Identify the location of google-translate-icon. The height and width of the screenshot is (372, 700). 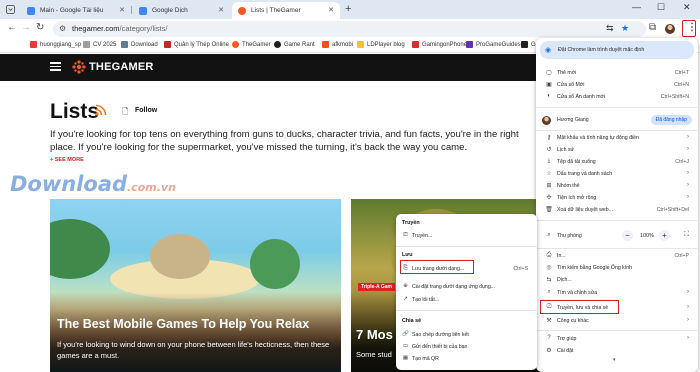
(143, 10).